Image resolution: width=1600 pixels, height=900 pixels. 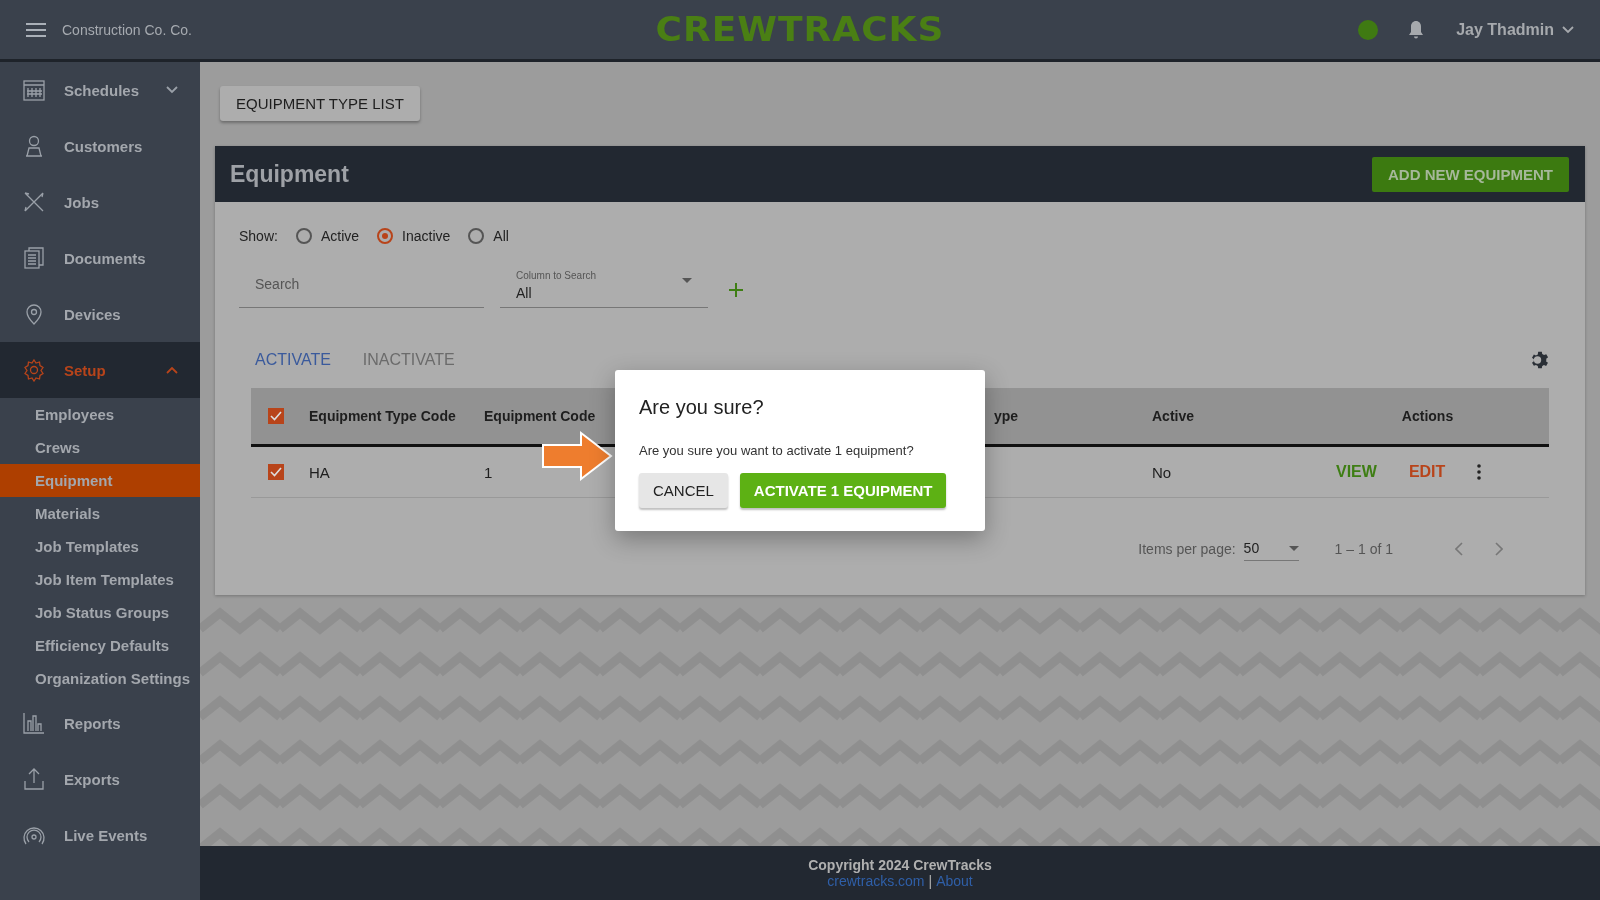 What do you see at coordinates (1162, 472) in the screenshot?
I see `table-cell: No` at bounding box center [1162, 472].